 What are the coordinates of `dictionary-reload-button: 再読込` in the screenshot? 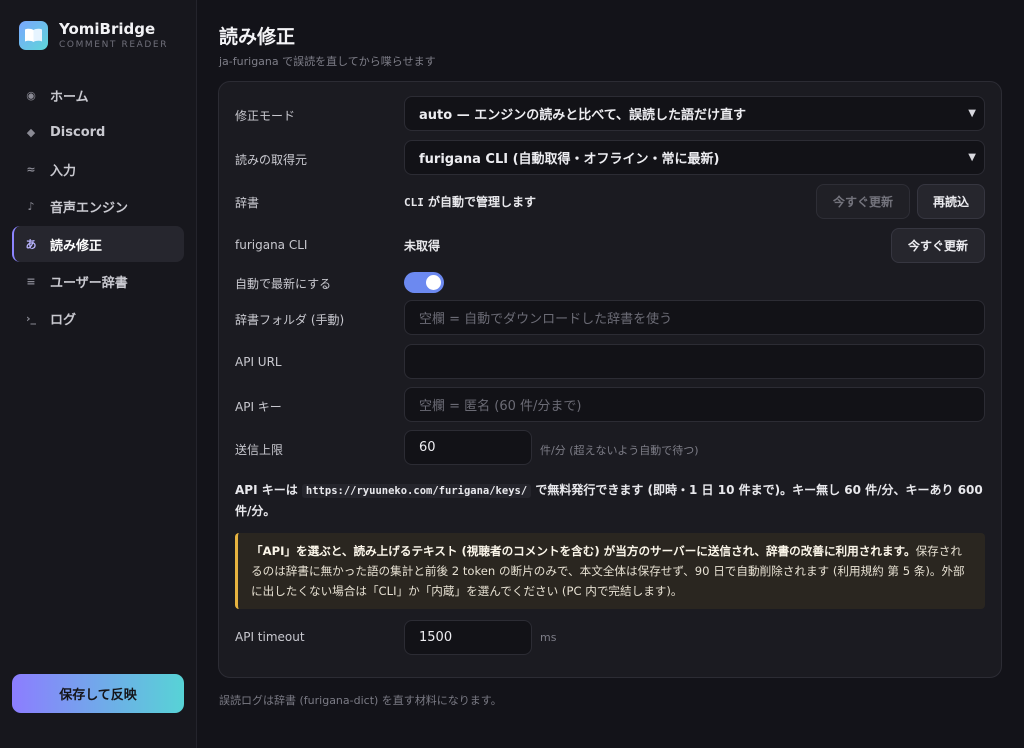 It's located at (951, 201).